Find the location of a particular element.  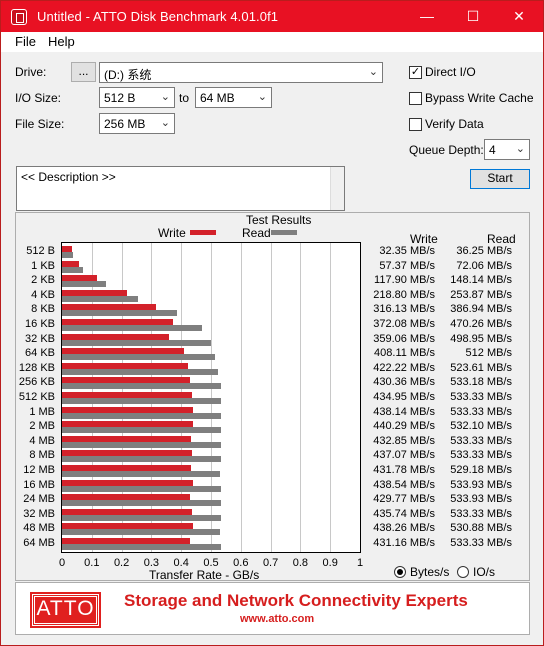

io-size-row-label: 128 KB is located at coordinates (36, 367).